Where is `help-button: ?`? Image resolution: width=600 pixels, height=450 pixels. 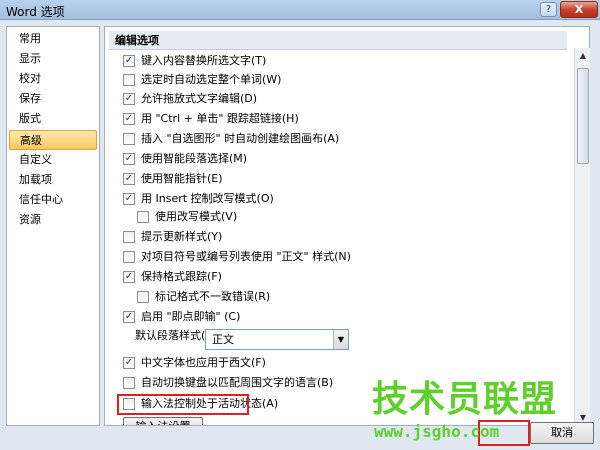
help-button: ? is located at coordinates (548, 9).